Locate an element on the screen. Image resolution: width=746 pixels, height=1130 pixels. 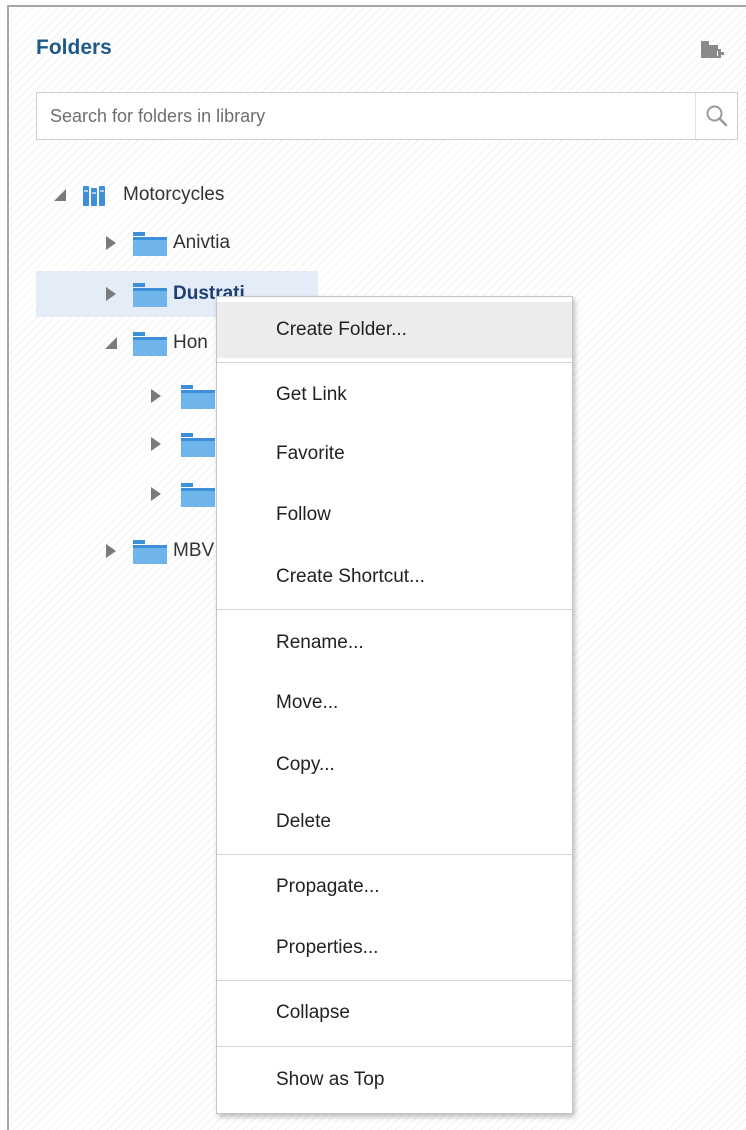
library-icon is located at coordinates (94, 196).